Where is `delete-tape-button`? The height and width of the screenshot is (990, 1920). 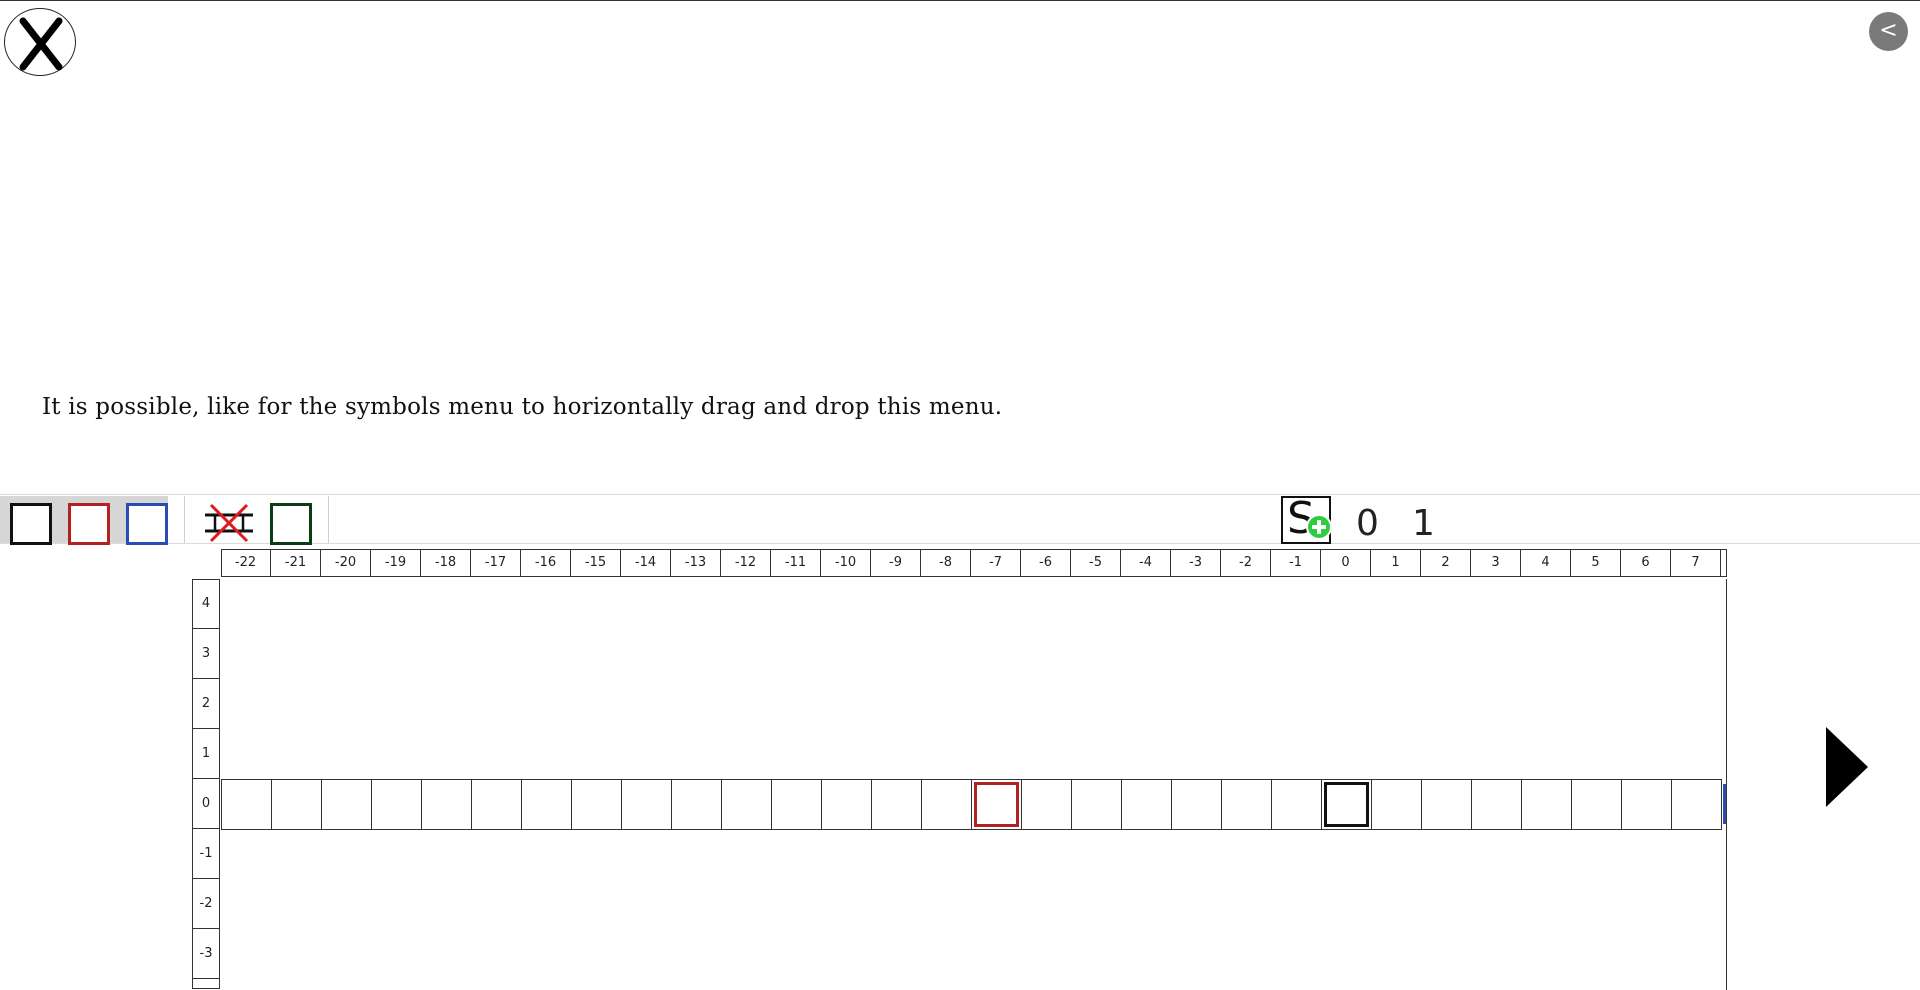 delete-tape-button is located at coordinates (229, 522).